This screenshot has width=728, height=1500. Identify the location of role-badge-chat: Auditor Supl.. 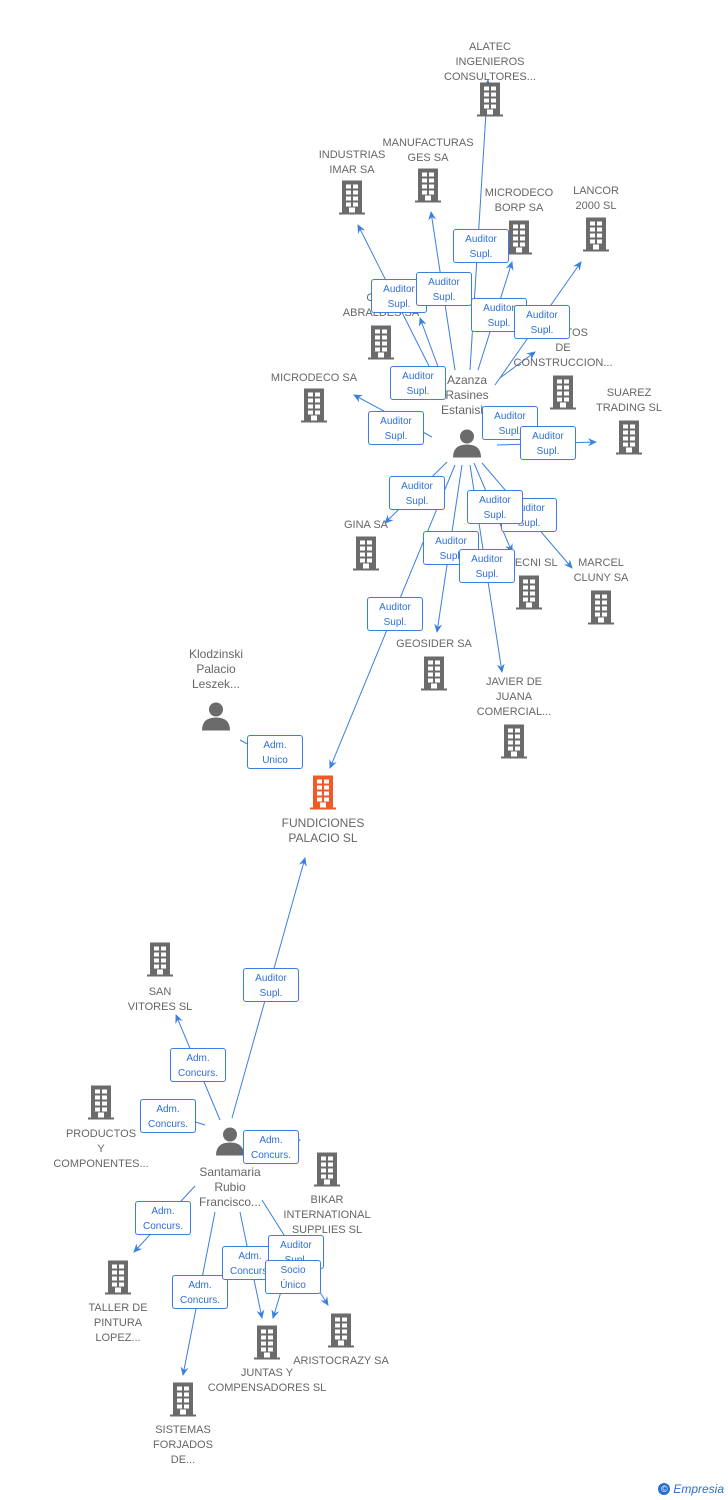
(418, 383).